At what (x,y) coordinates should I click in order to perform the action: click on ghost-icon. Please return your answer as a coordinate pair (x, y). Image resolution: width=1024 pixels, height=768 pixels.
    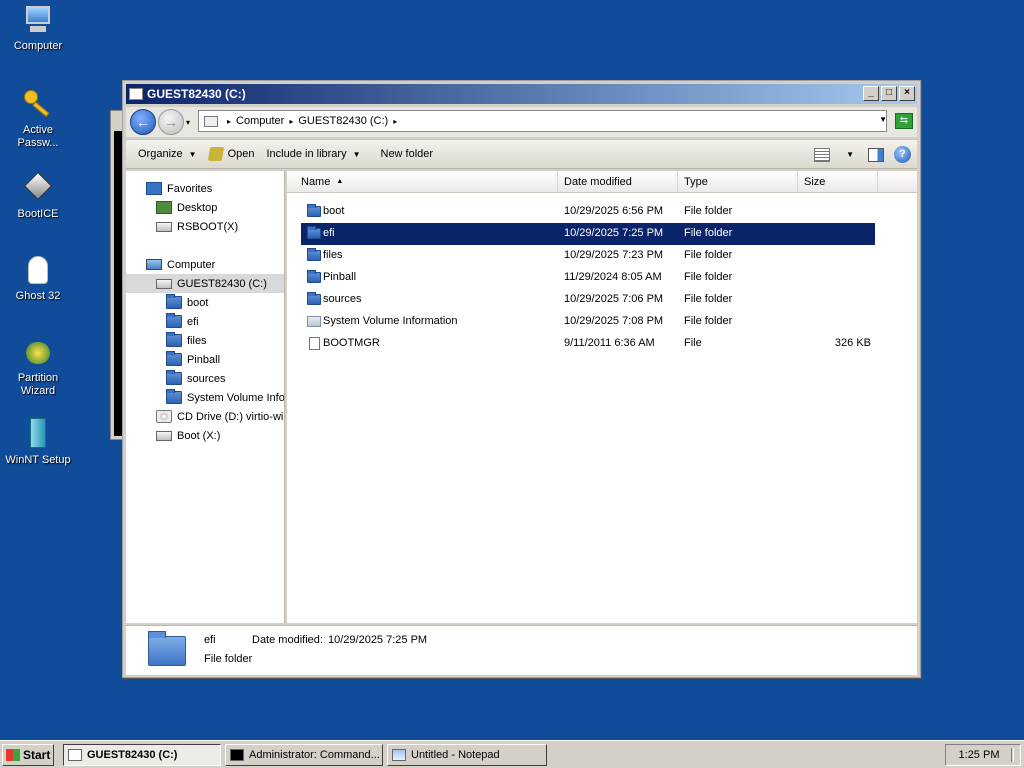
    Looking at the image, I should click on (38, 270).